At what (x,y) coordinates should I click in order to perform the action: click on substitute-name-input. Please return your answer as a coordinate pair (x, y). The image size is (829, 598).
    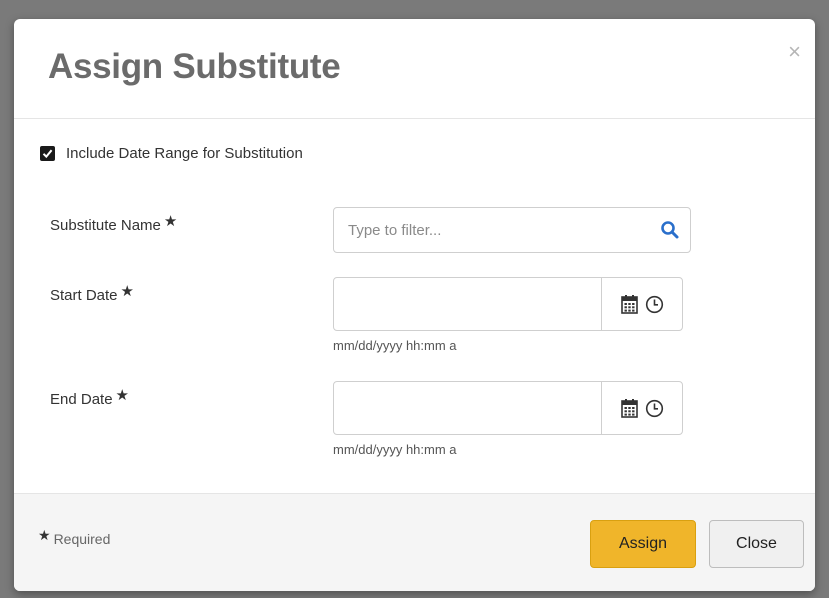
    Looking at the image, I should click on (489, 230).